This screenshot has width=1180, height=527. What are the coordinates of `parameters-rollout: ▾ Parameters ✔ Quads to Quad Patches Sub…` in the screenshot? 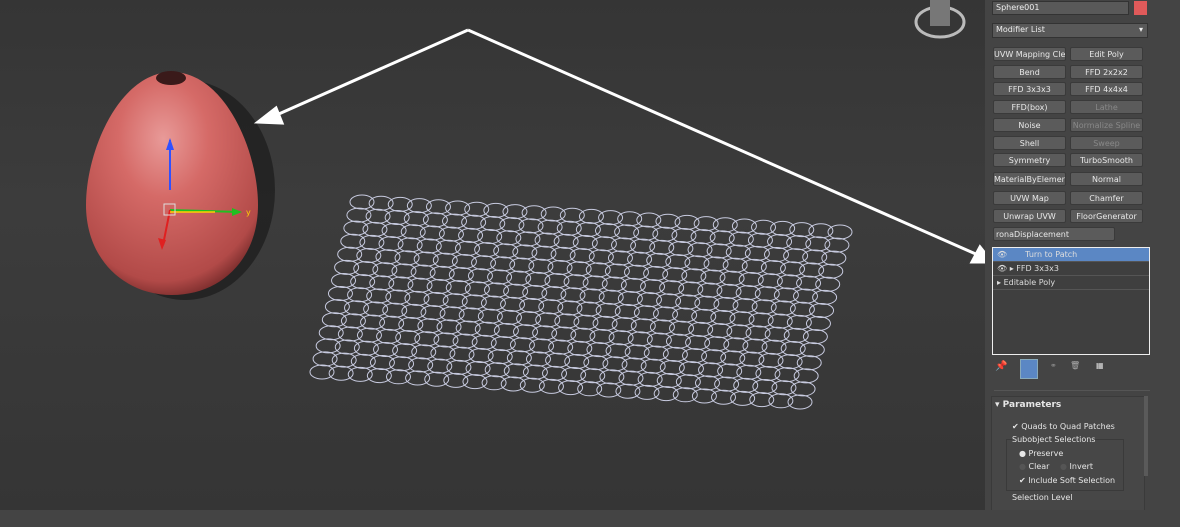 It's located at (1068, 454).